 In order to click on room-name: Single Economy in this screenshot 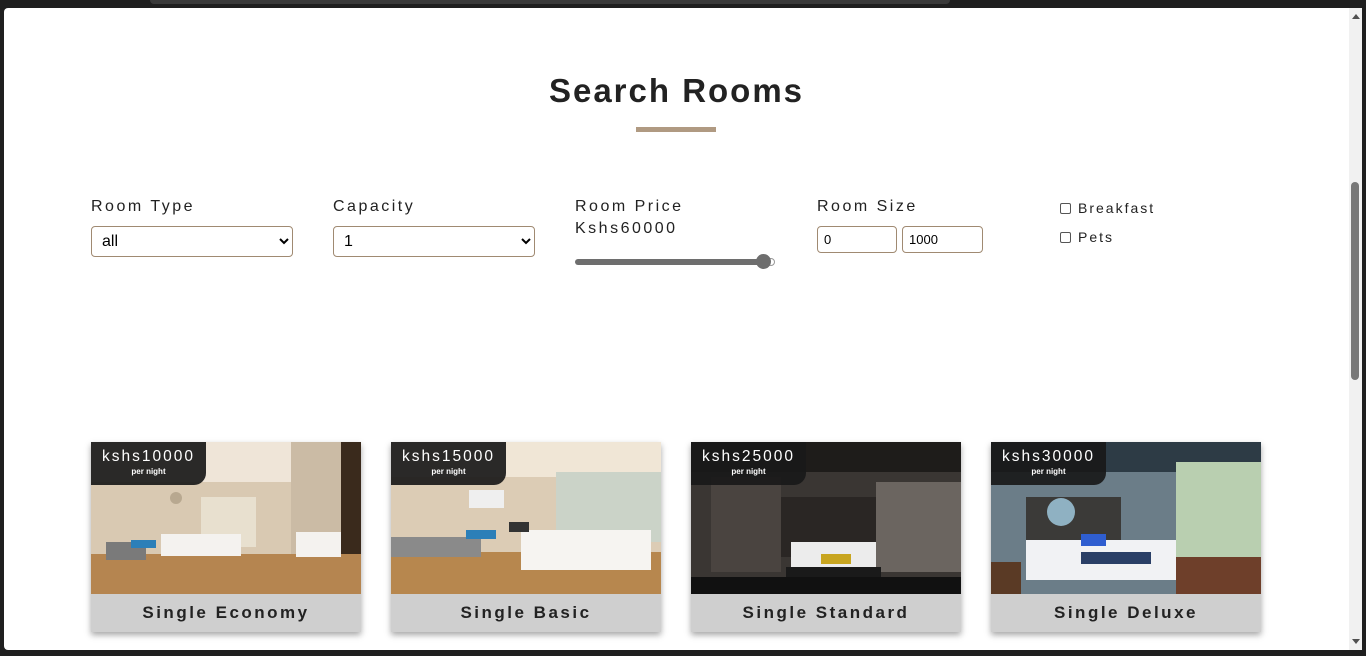, I will do `click(226, 613)`.